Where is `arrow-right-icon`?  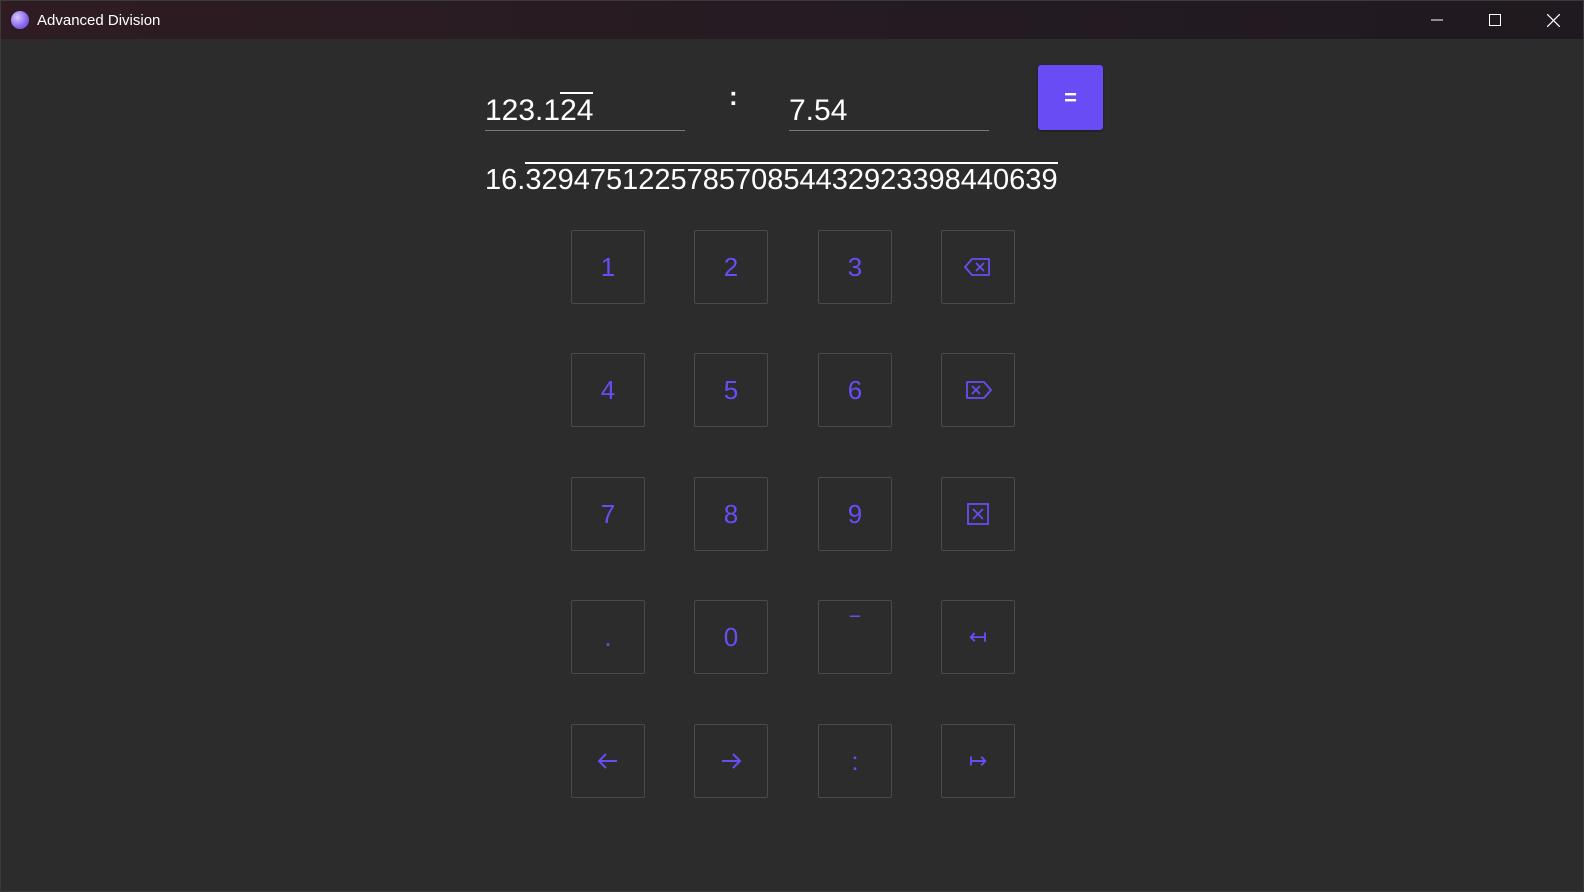
arrow-right-icon is located at coordinates (731, 761).